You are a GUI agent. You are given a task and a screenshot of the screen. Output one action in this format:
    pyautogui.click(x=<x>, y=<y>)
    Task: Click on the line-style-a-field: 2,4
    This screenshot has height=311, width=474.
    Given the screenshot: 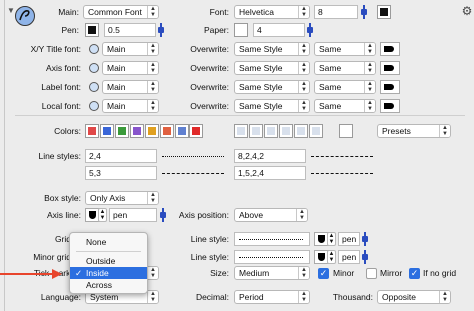 What is the action you would take?
    pyautogui.click(x=121, y=156)
    